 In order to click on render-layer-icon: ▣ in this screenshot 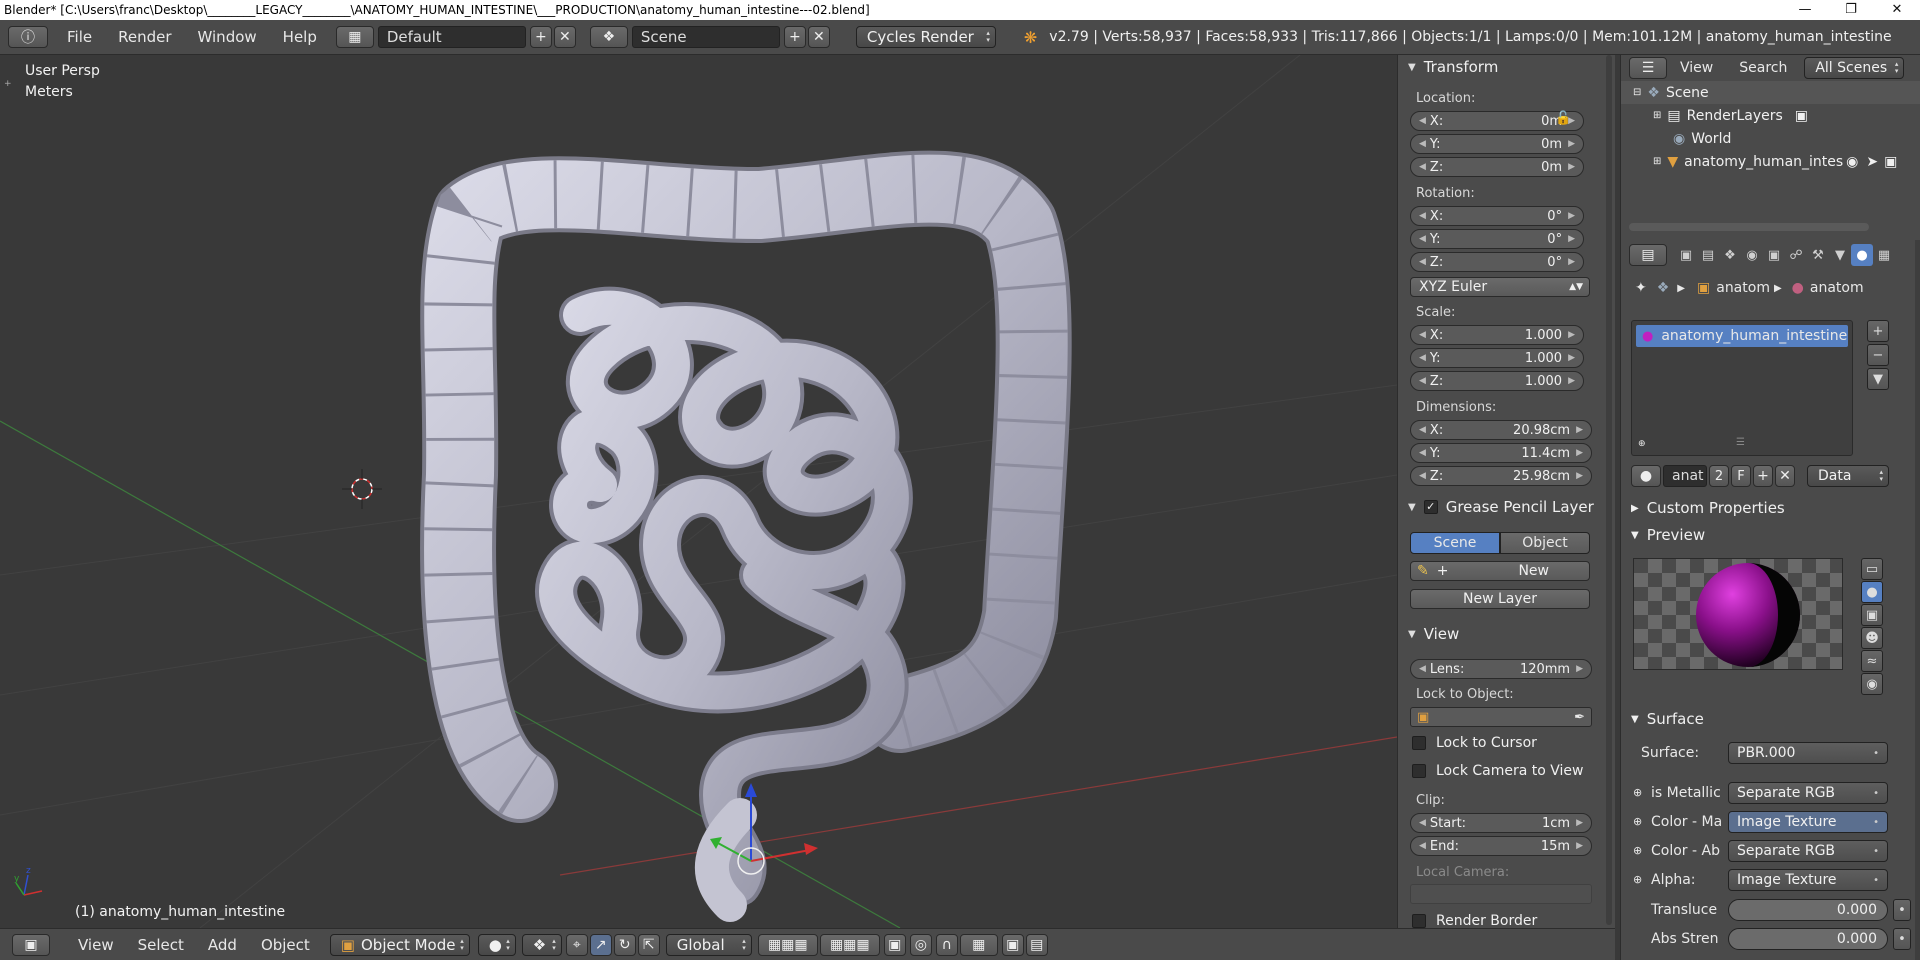, I will do `click(1801, 116)`.